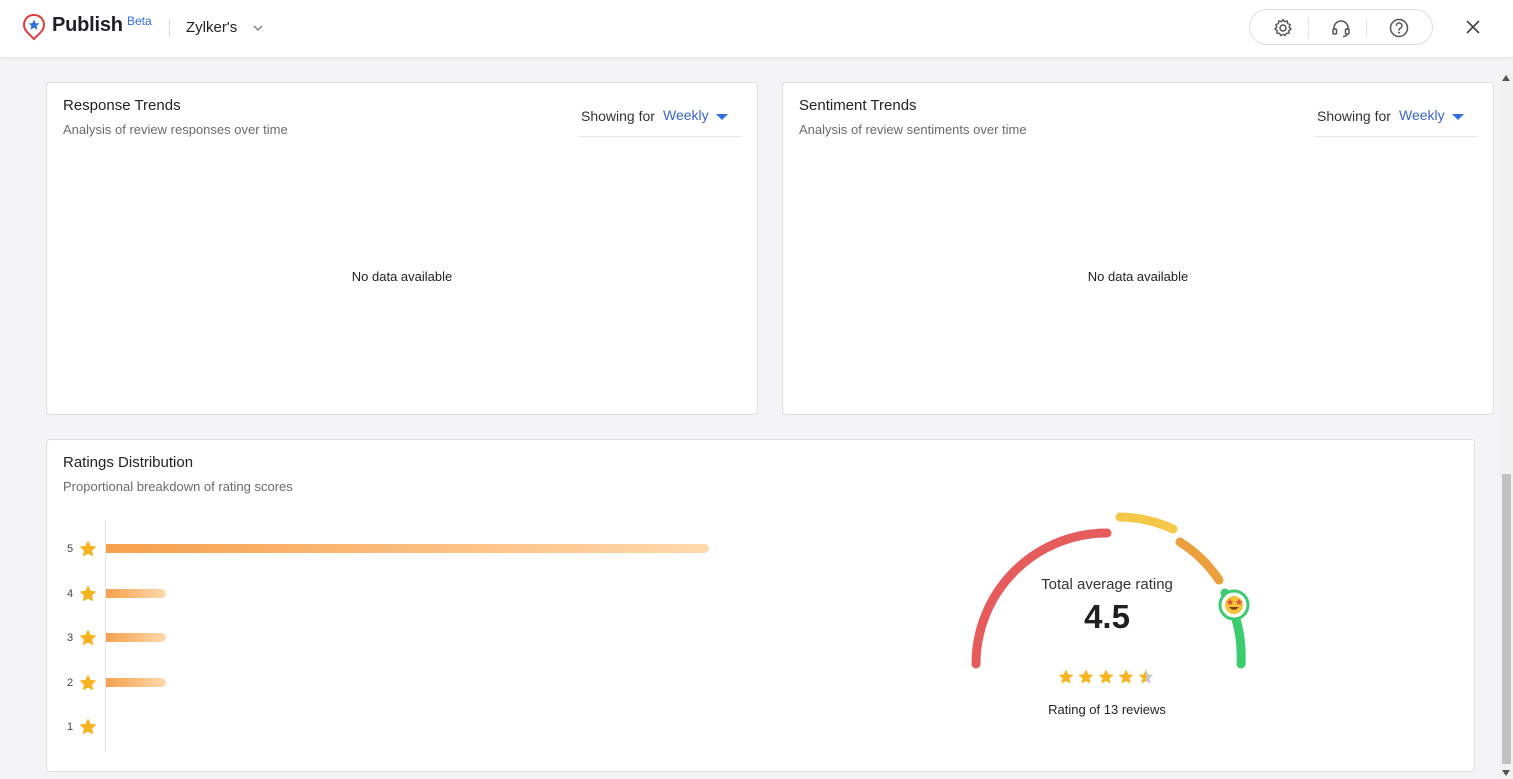 This screenshot has height=779, width=1513. Describe the element at coordinates (169, 28) in the screenshot. I see `header-divider` at that location.